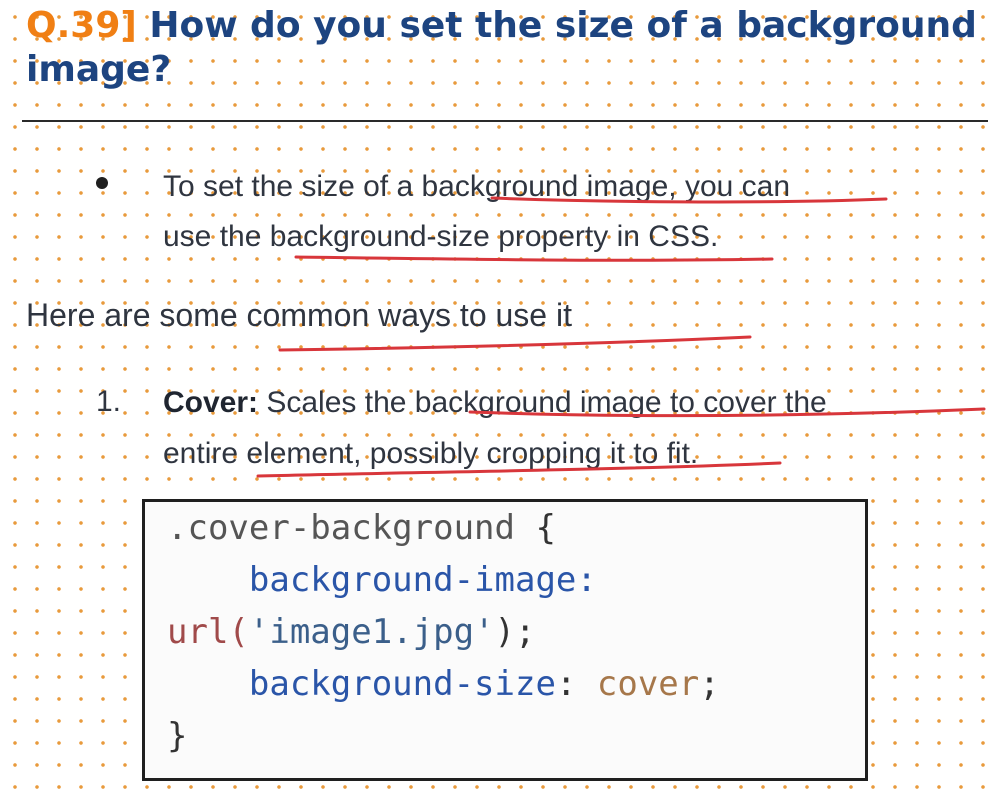  I want to click on bullet-icon, so click(102, 183).